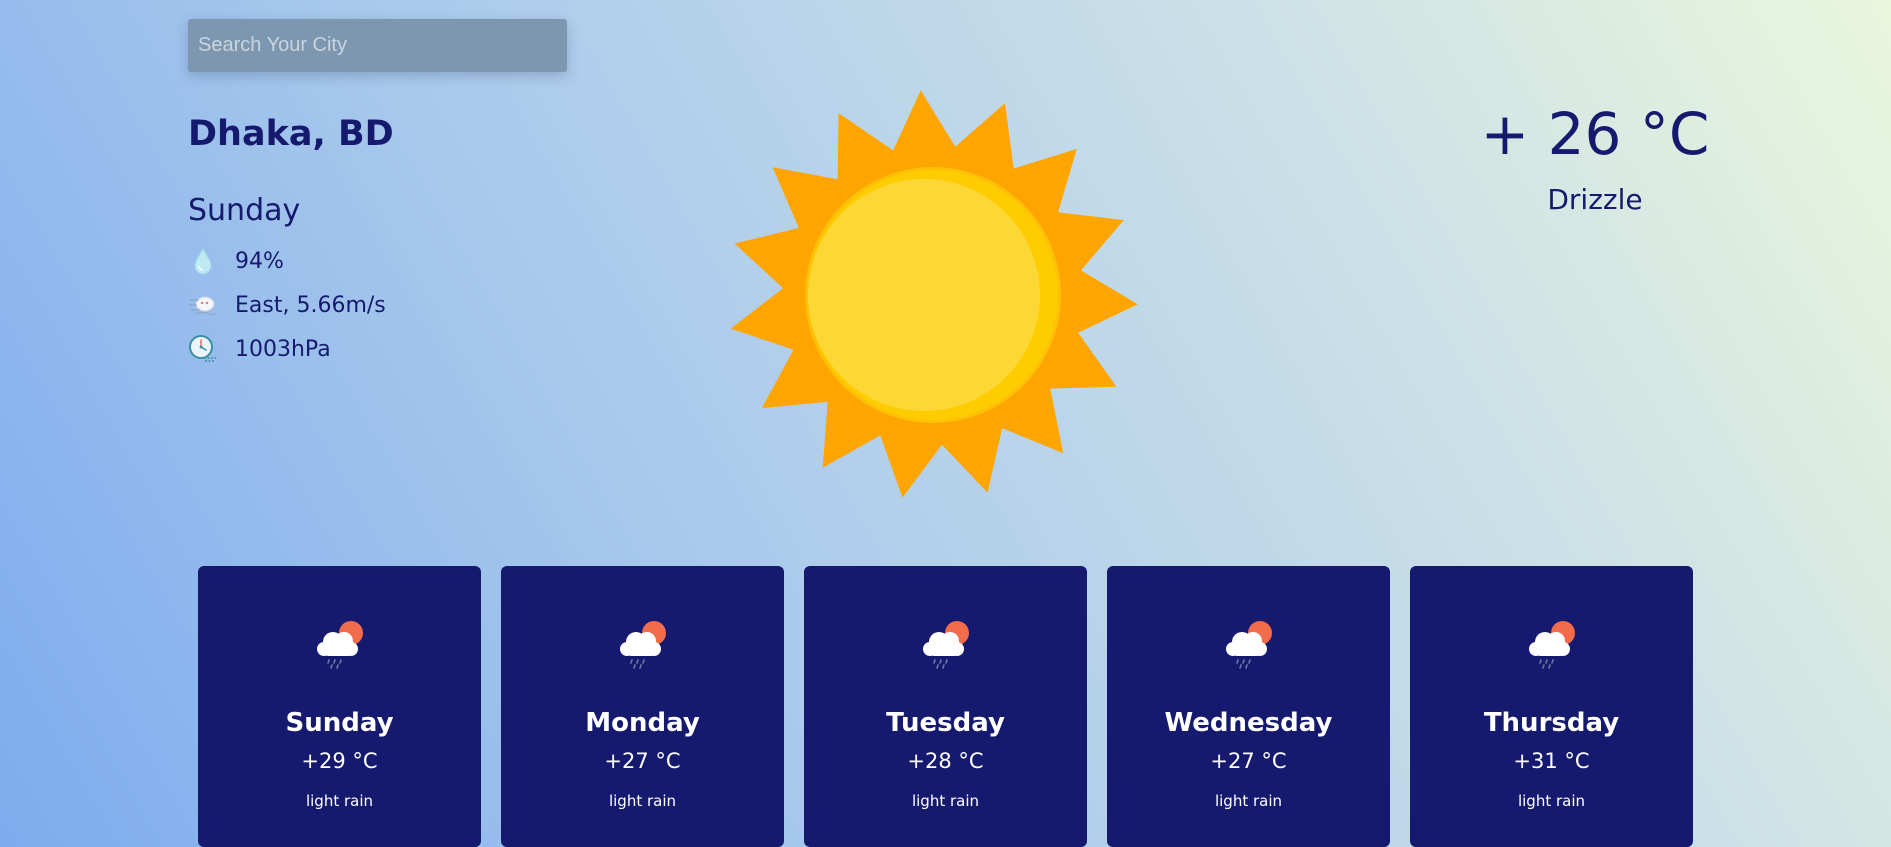 Image resolution: width=1891 pixels, height=847 pixels. What do you see at coordinates (1551, 761) in the screenshot?
I see `forecast-temp: +31 °C` at bounding box center [1551, 761].